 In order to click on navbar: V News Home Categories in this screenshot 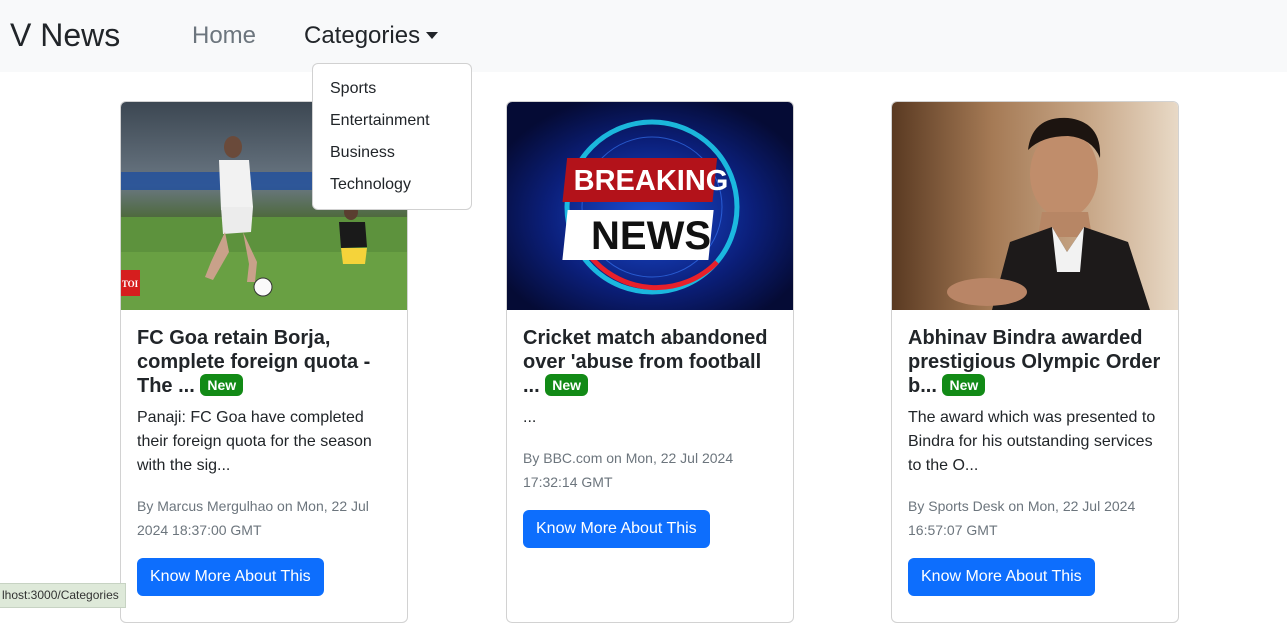, I will do `click(643, 36)`.